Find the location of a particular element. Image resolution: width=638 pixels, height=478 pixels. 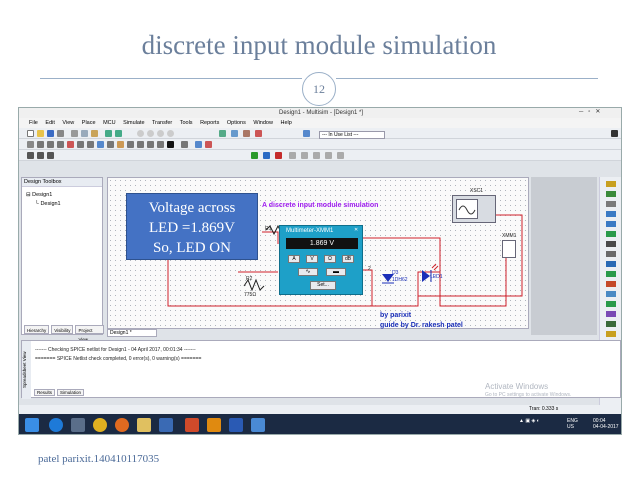

place-power-icon is located at coordinates (130, 144).